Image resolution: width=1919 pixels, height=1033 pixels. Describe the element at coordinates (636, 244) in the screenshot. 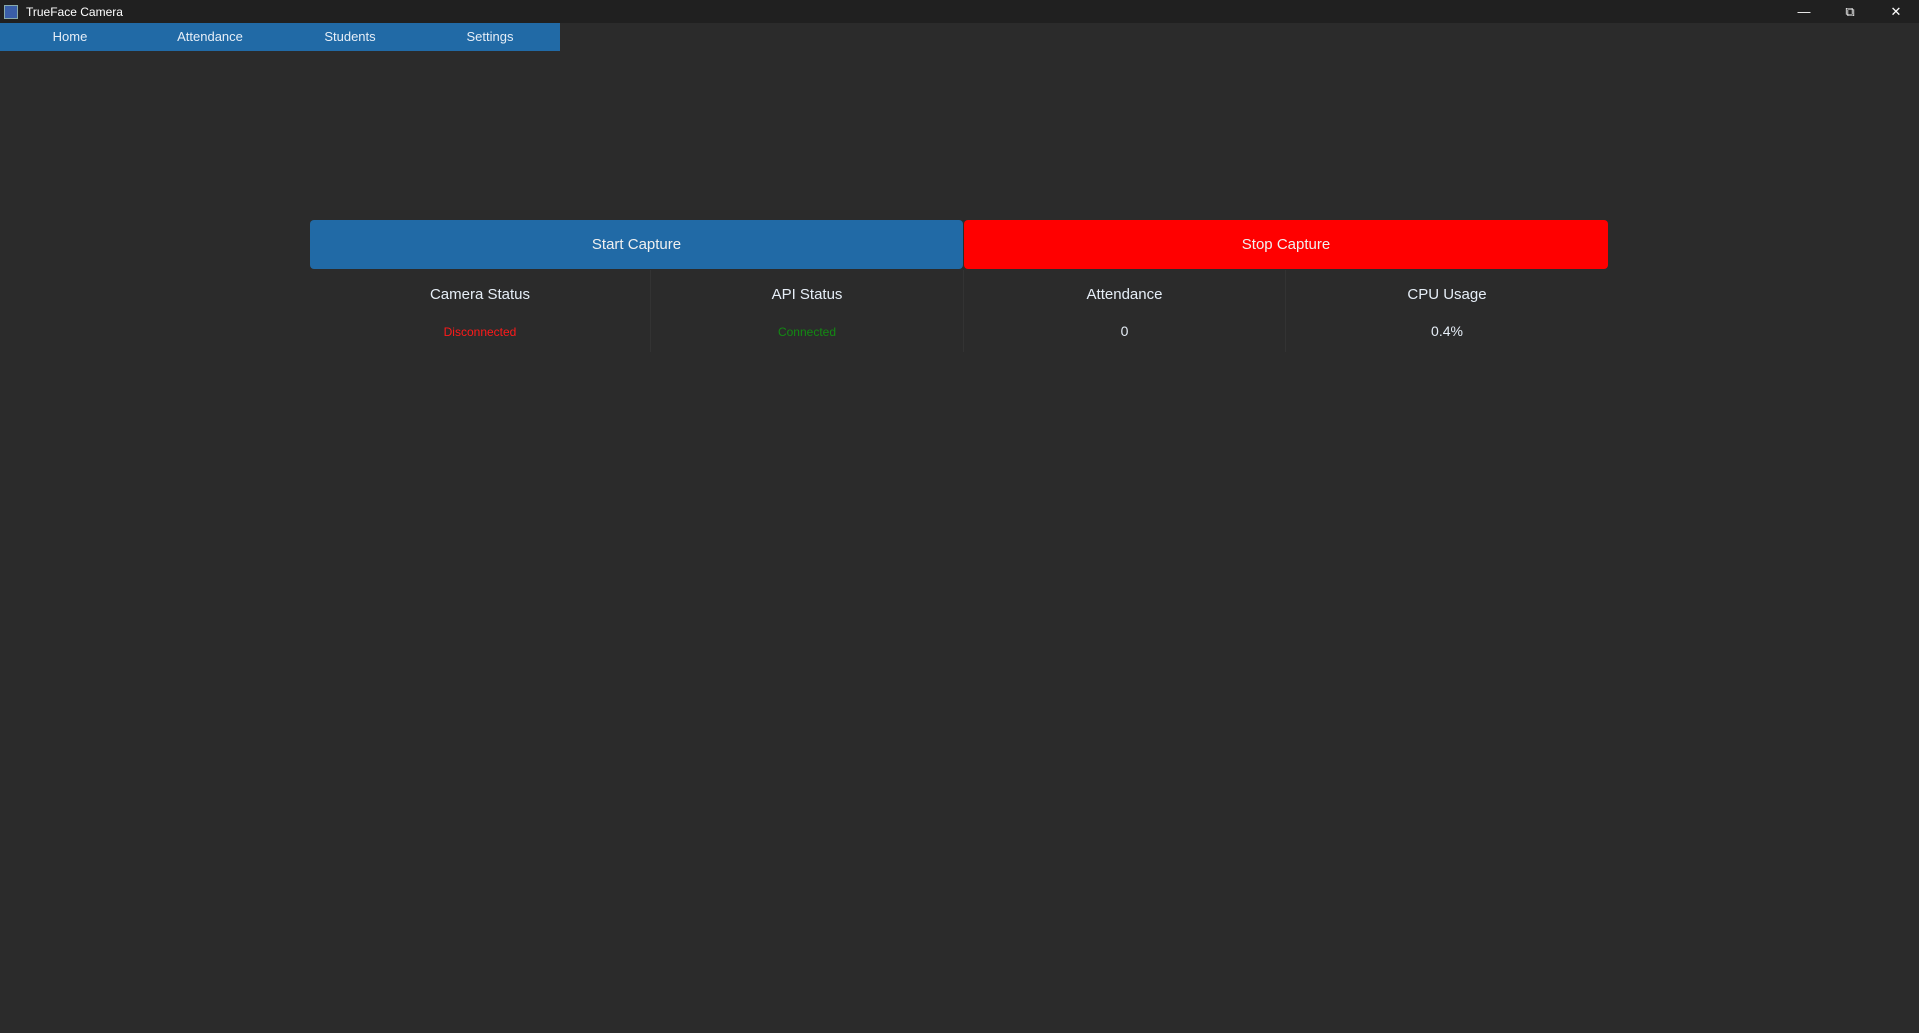

I see `start-capture-button: Start Capture` at that location.